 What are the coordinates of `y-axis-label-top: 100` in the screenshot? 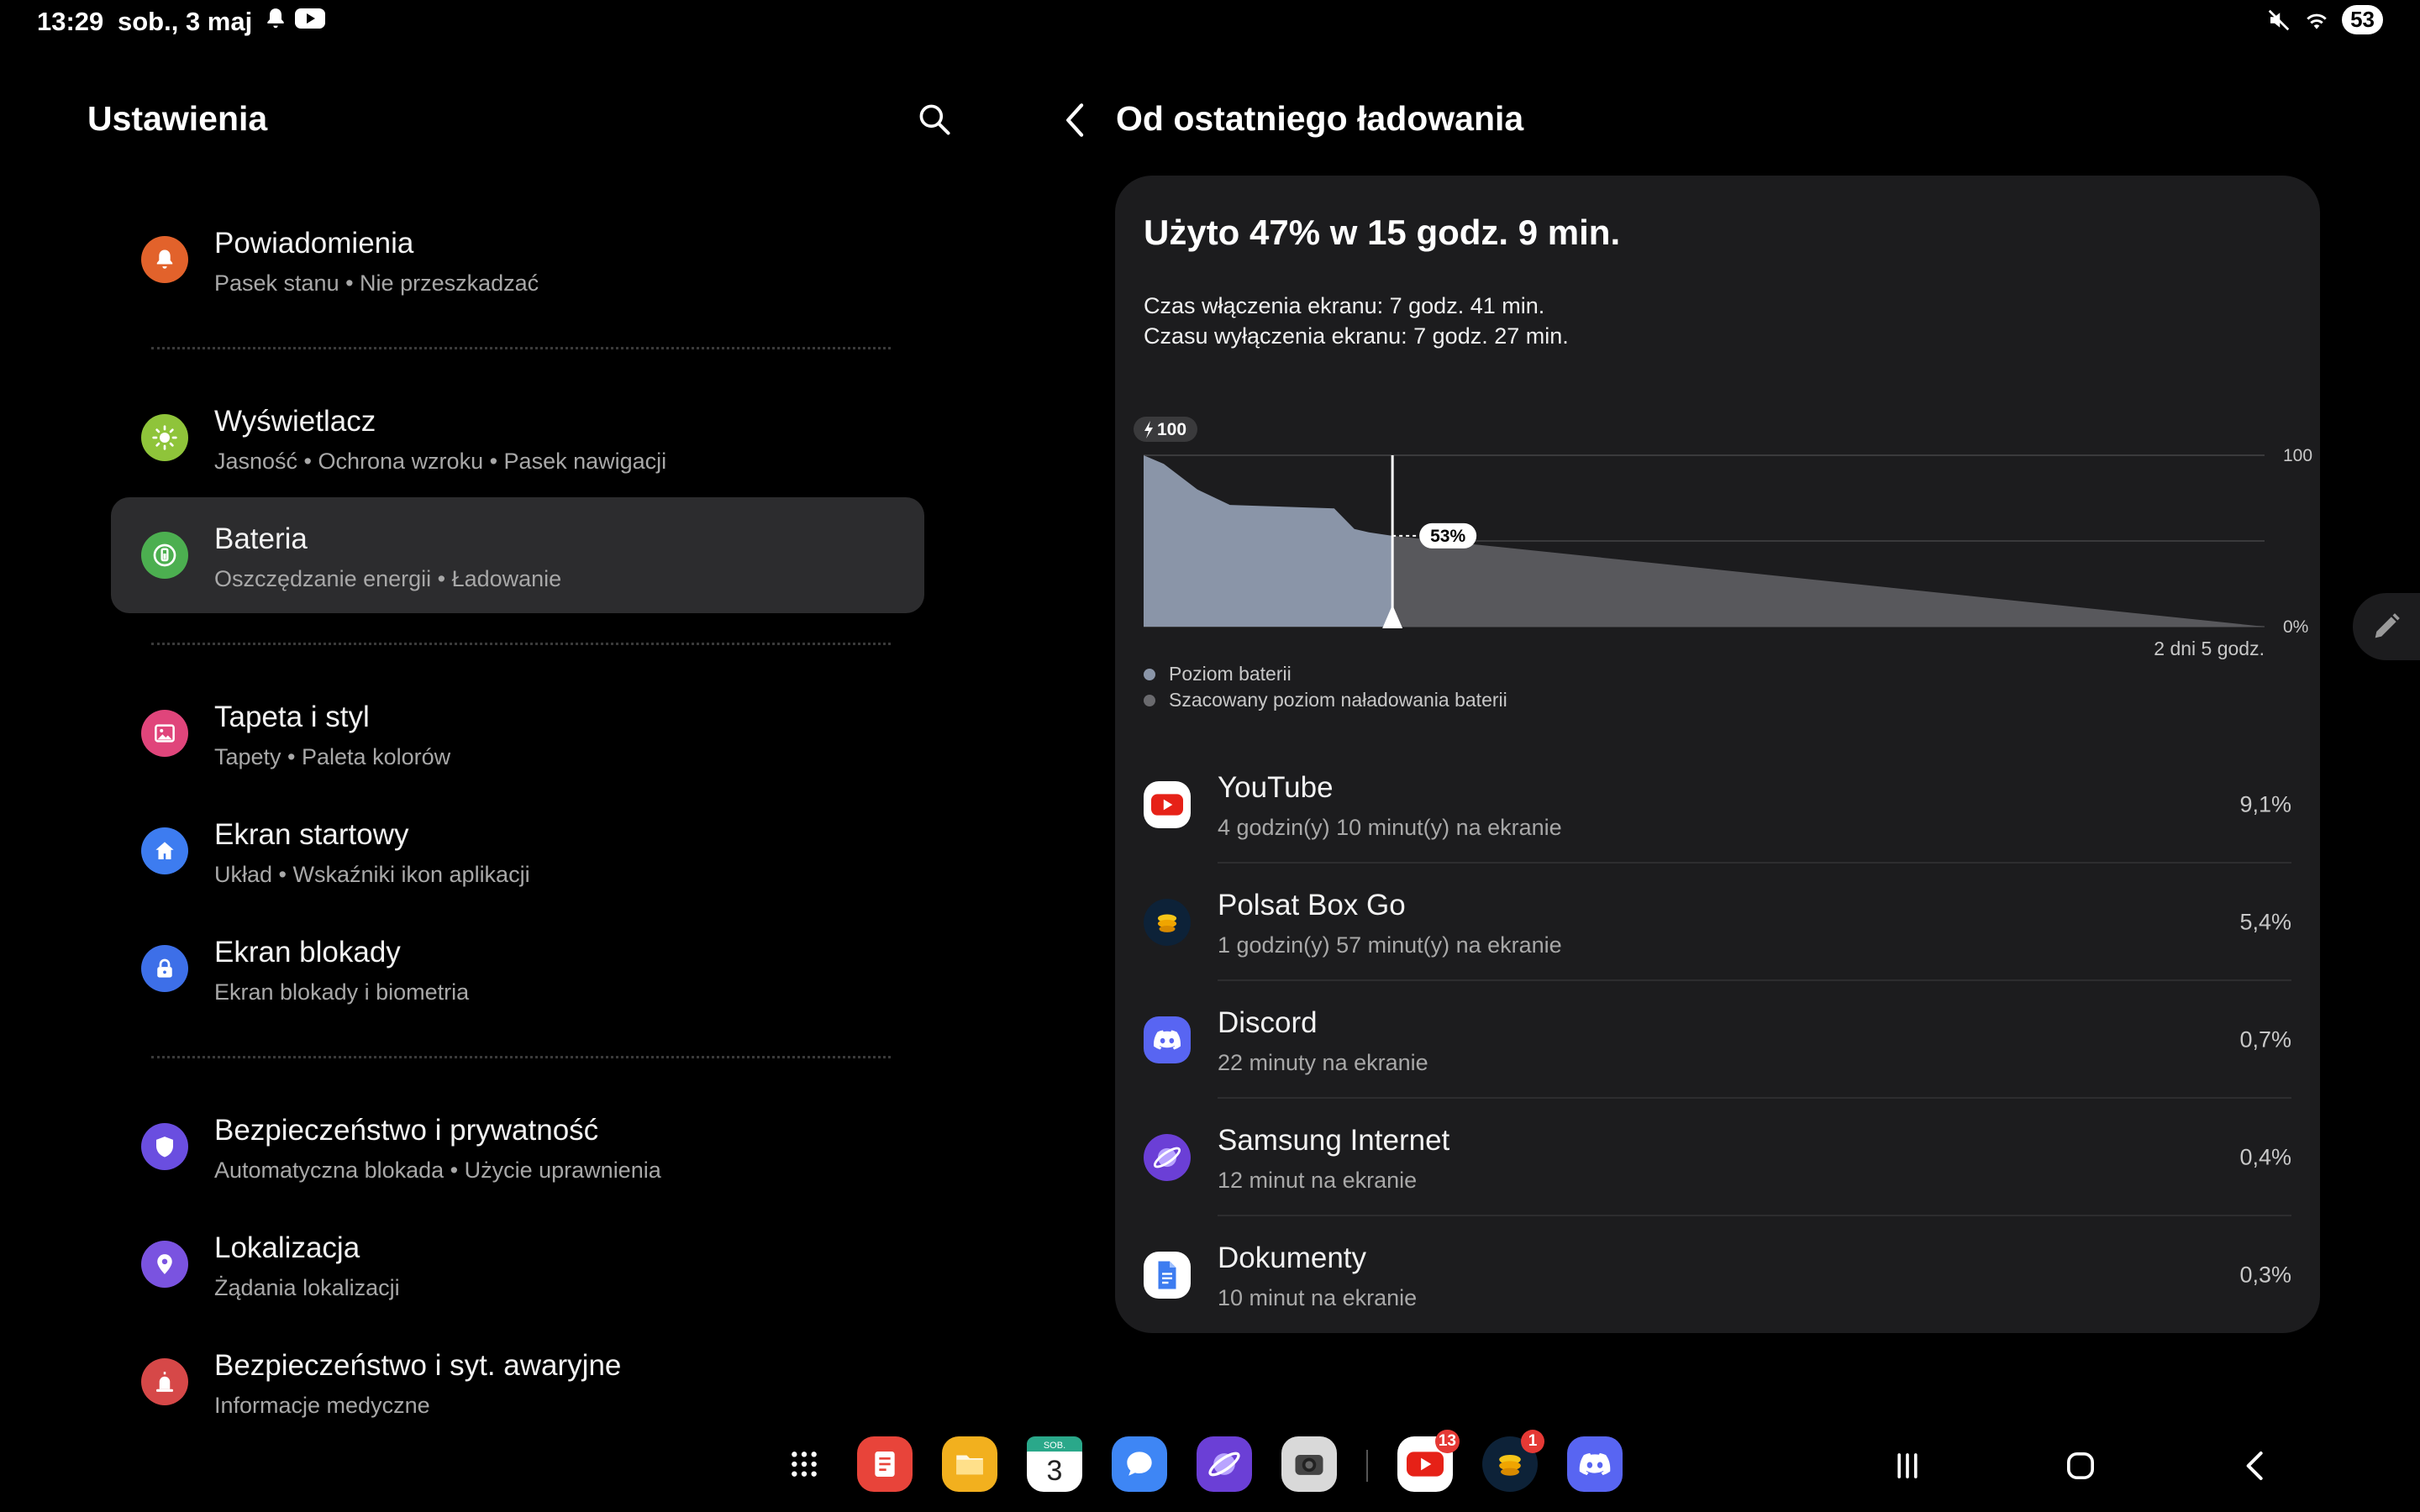 It's located at (2297, 455).